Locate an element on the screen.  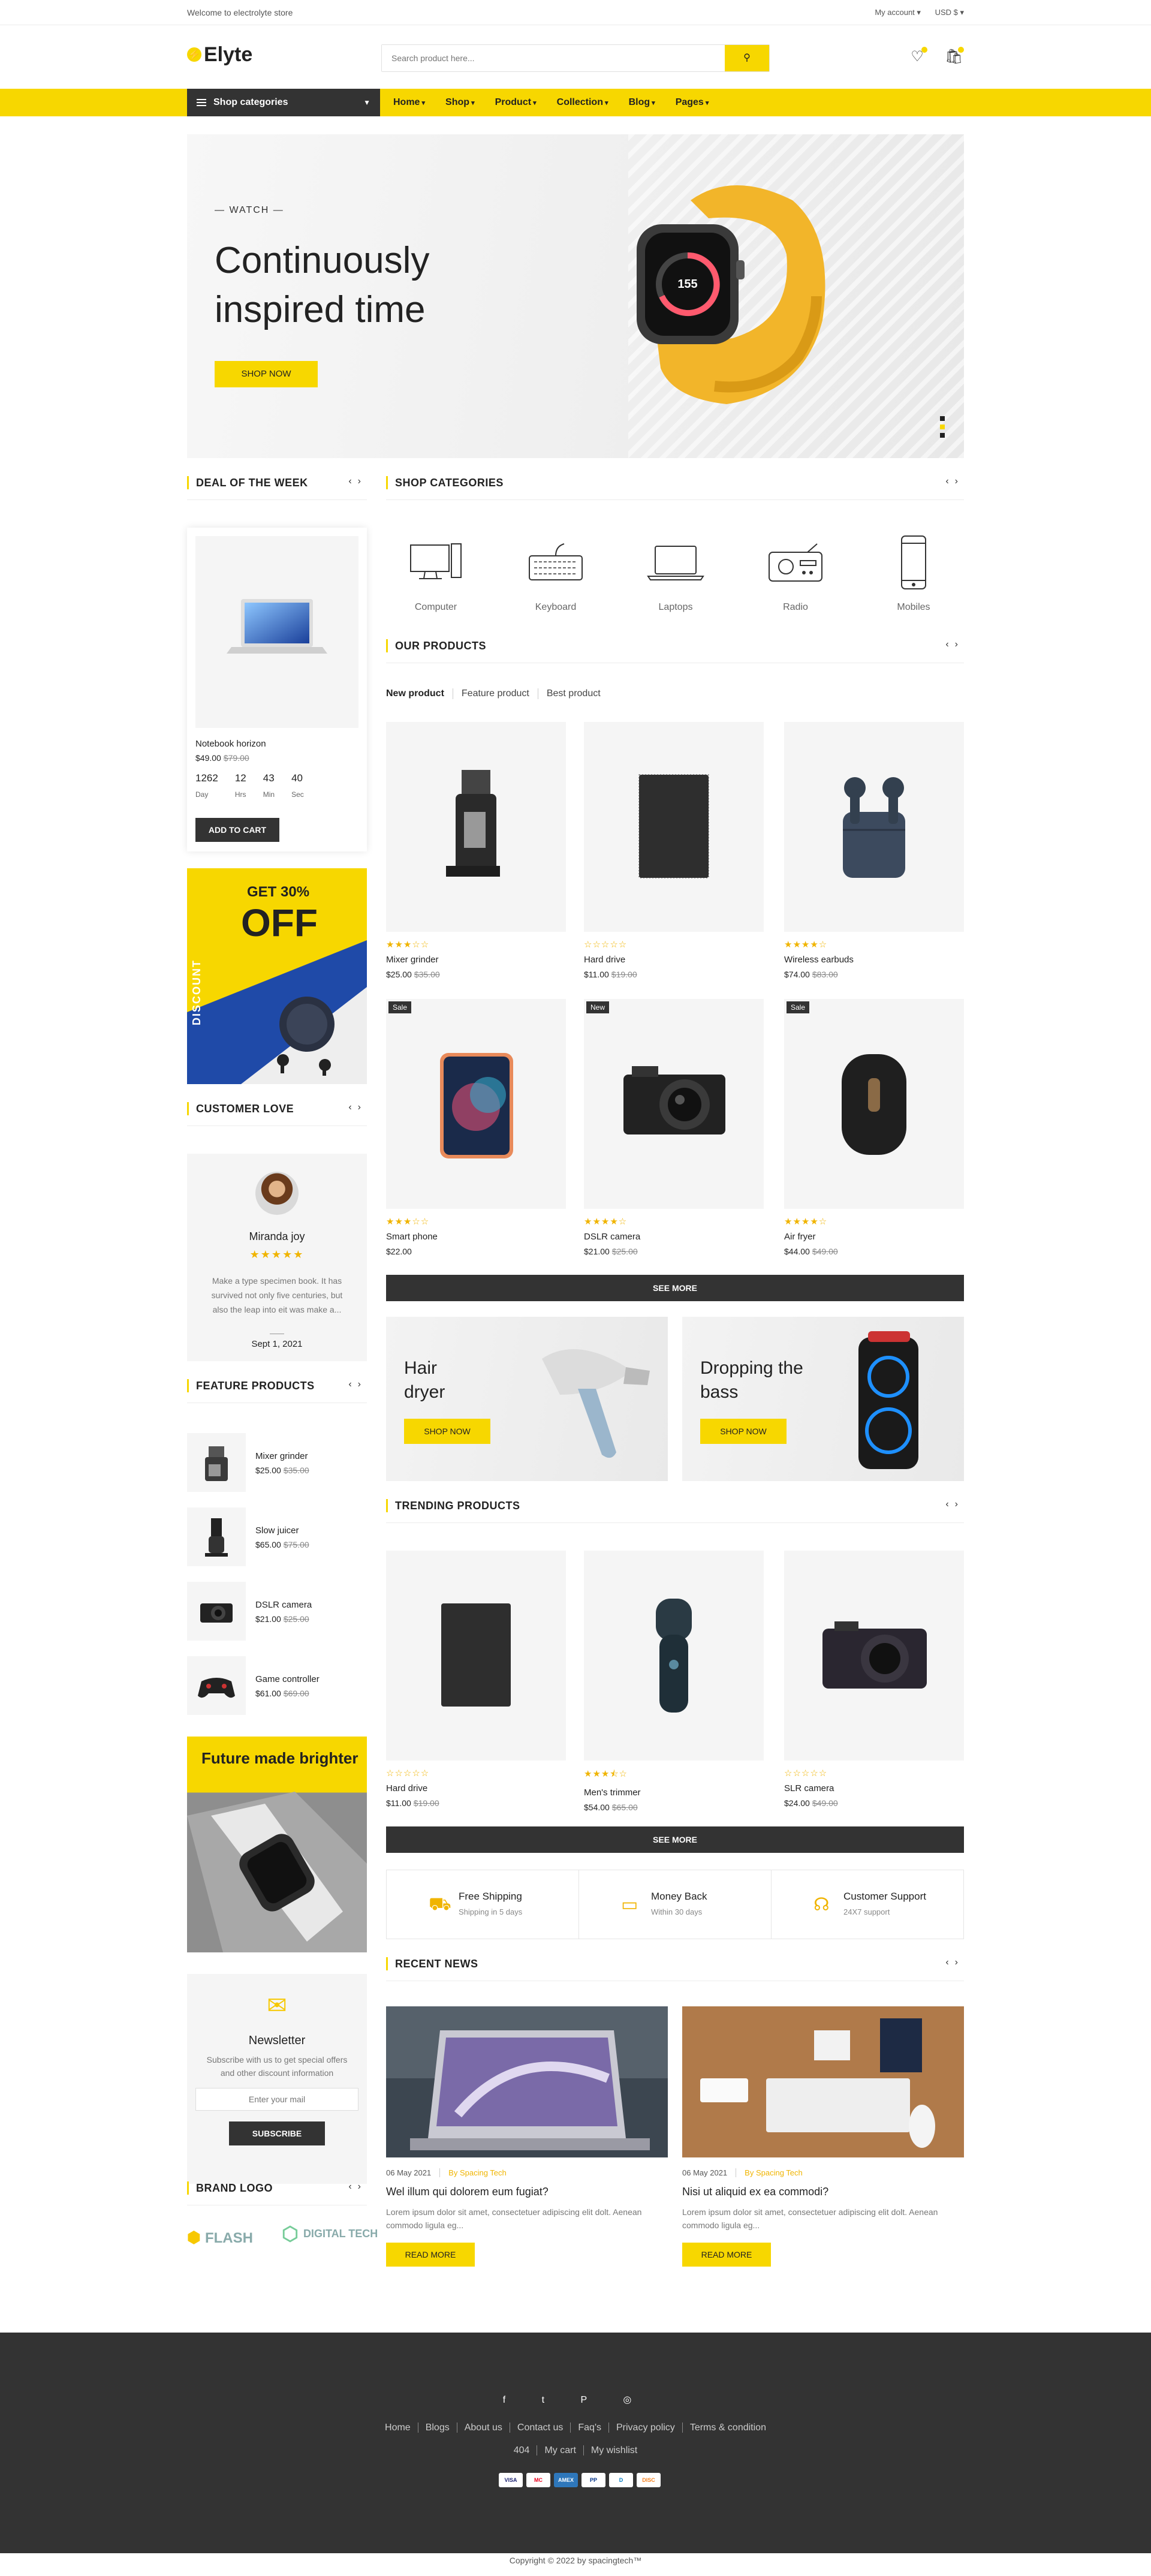
nav-product: Product is located at coordinates (516, 102).